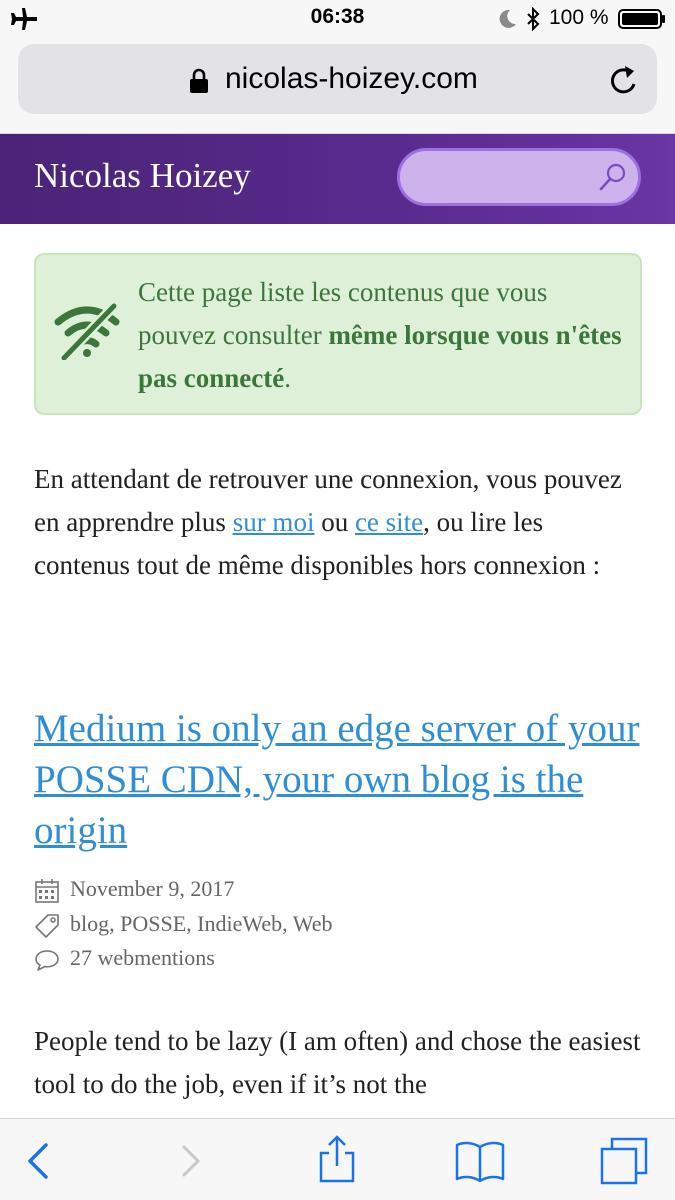 Image resolution: width=675 pixels, height=1200 pixels. Describe the element at coordinates (47, 960) in the screenshot. I see `comment-icon` at that location.